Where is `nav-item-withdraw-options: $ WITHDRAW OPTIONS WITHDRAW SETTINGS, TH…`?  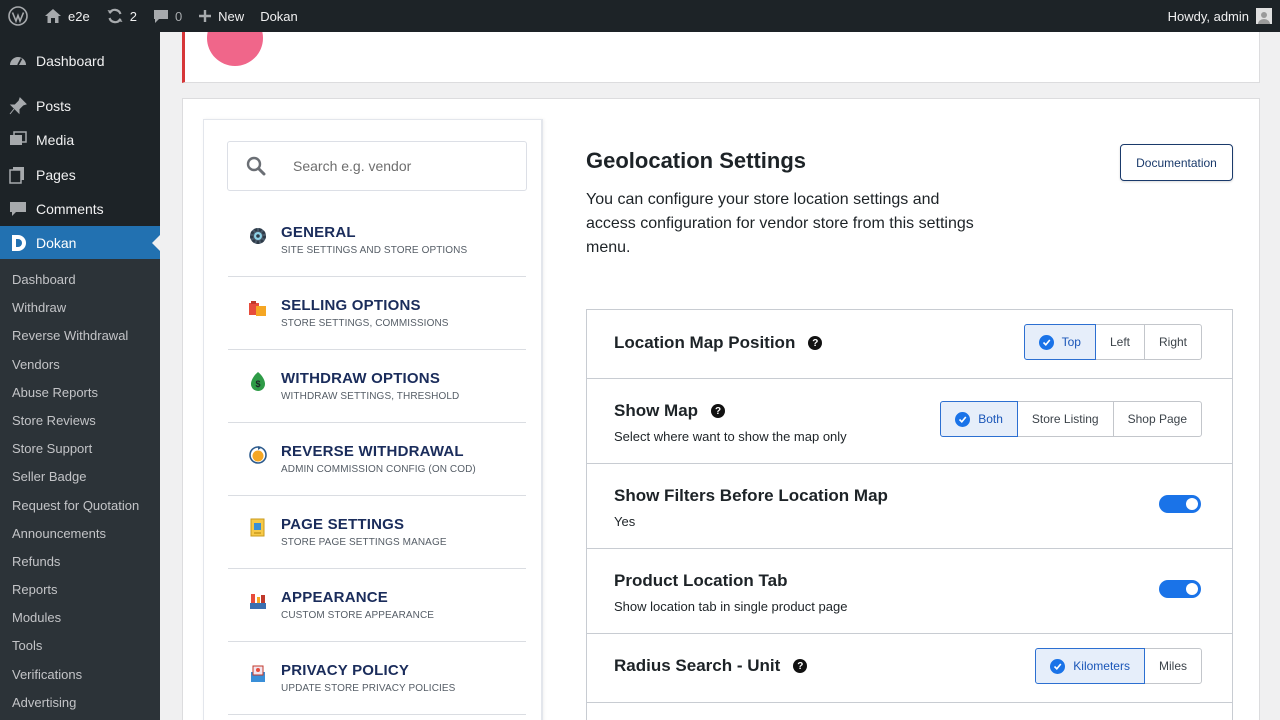 nav-item-withdraw-options: $ WITHDRAW OPTIONS WITHDRAW SETTINGS, TH… is located at coordinates (377, 386).